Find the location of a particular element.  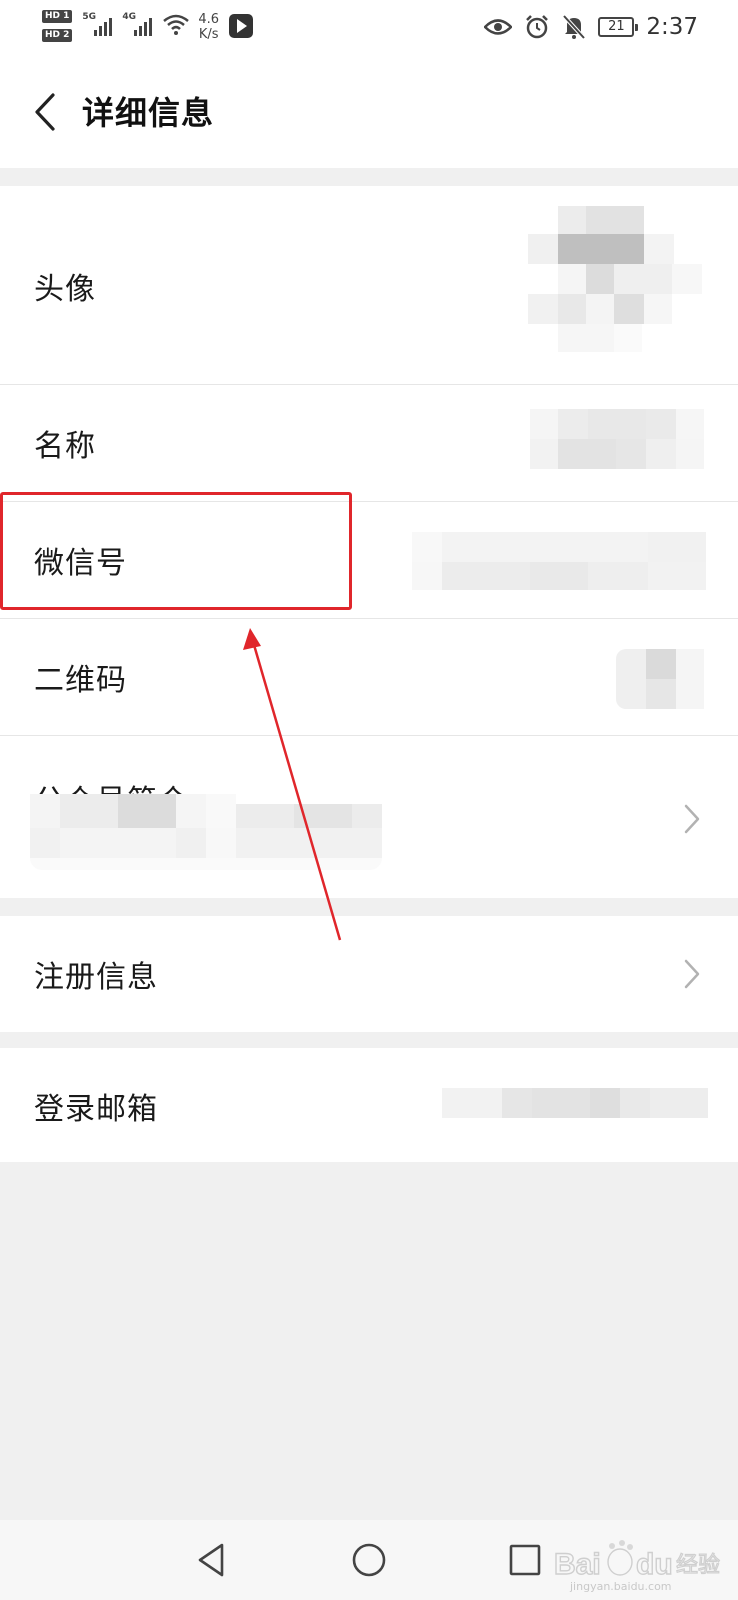

eye-icon is located at coordinates (498, 27).